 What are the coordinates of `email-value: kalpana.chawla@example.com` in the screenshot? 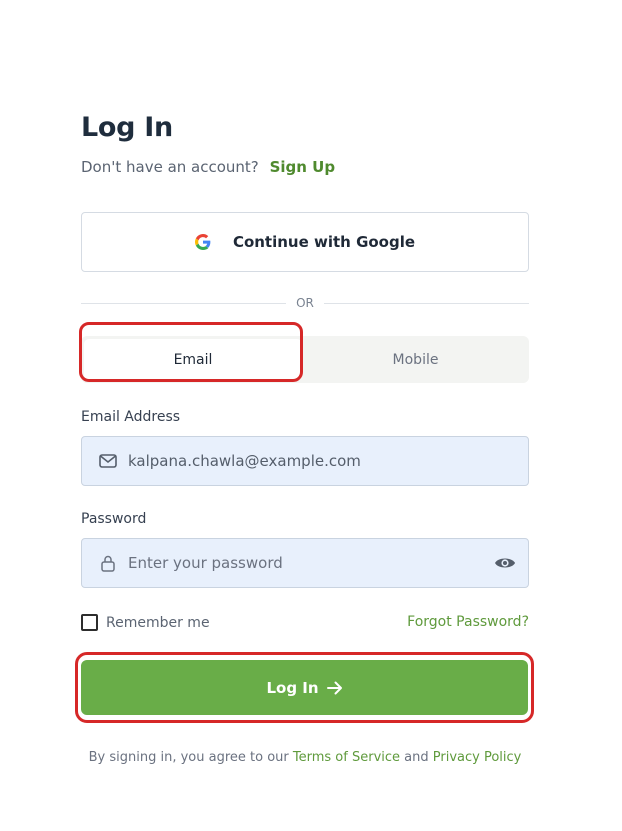 It's located at (244, 461).